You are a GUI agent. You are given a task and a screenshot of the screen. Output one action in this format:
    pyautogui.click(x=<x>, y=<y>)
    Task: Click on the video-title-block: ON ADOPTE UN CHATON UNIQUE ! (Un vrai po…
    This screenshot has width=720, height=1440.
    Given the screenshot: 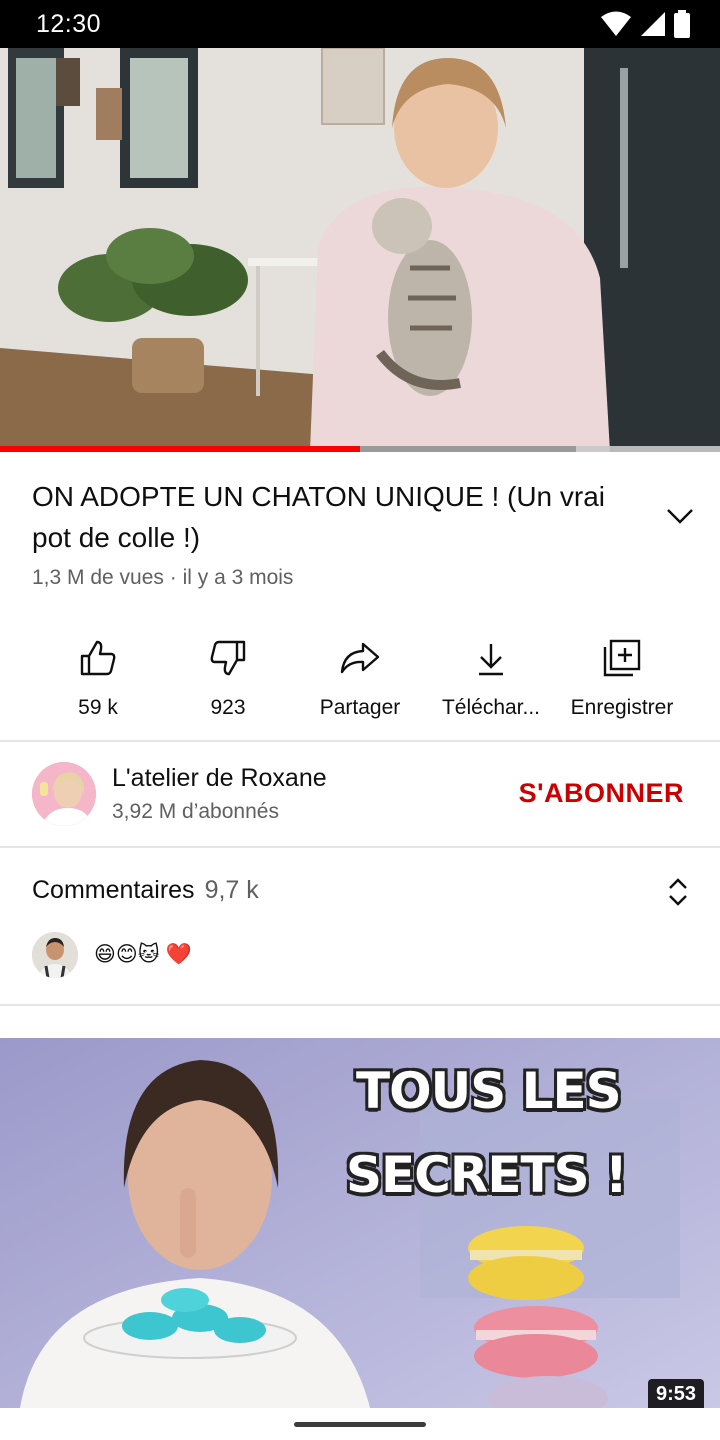 What is the action you would take?
    pyautogui.click(x=332, y=517)
    